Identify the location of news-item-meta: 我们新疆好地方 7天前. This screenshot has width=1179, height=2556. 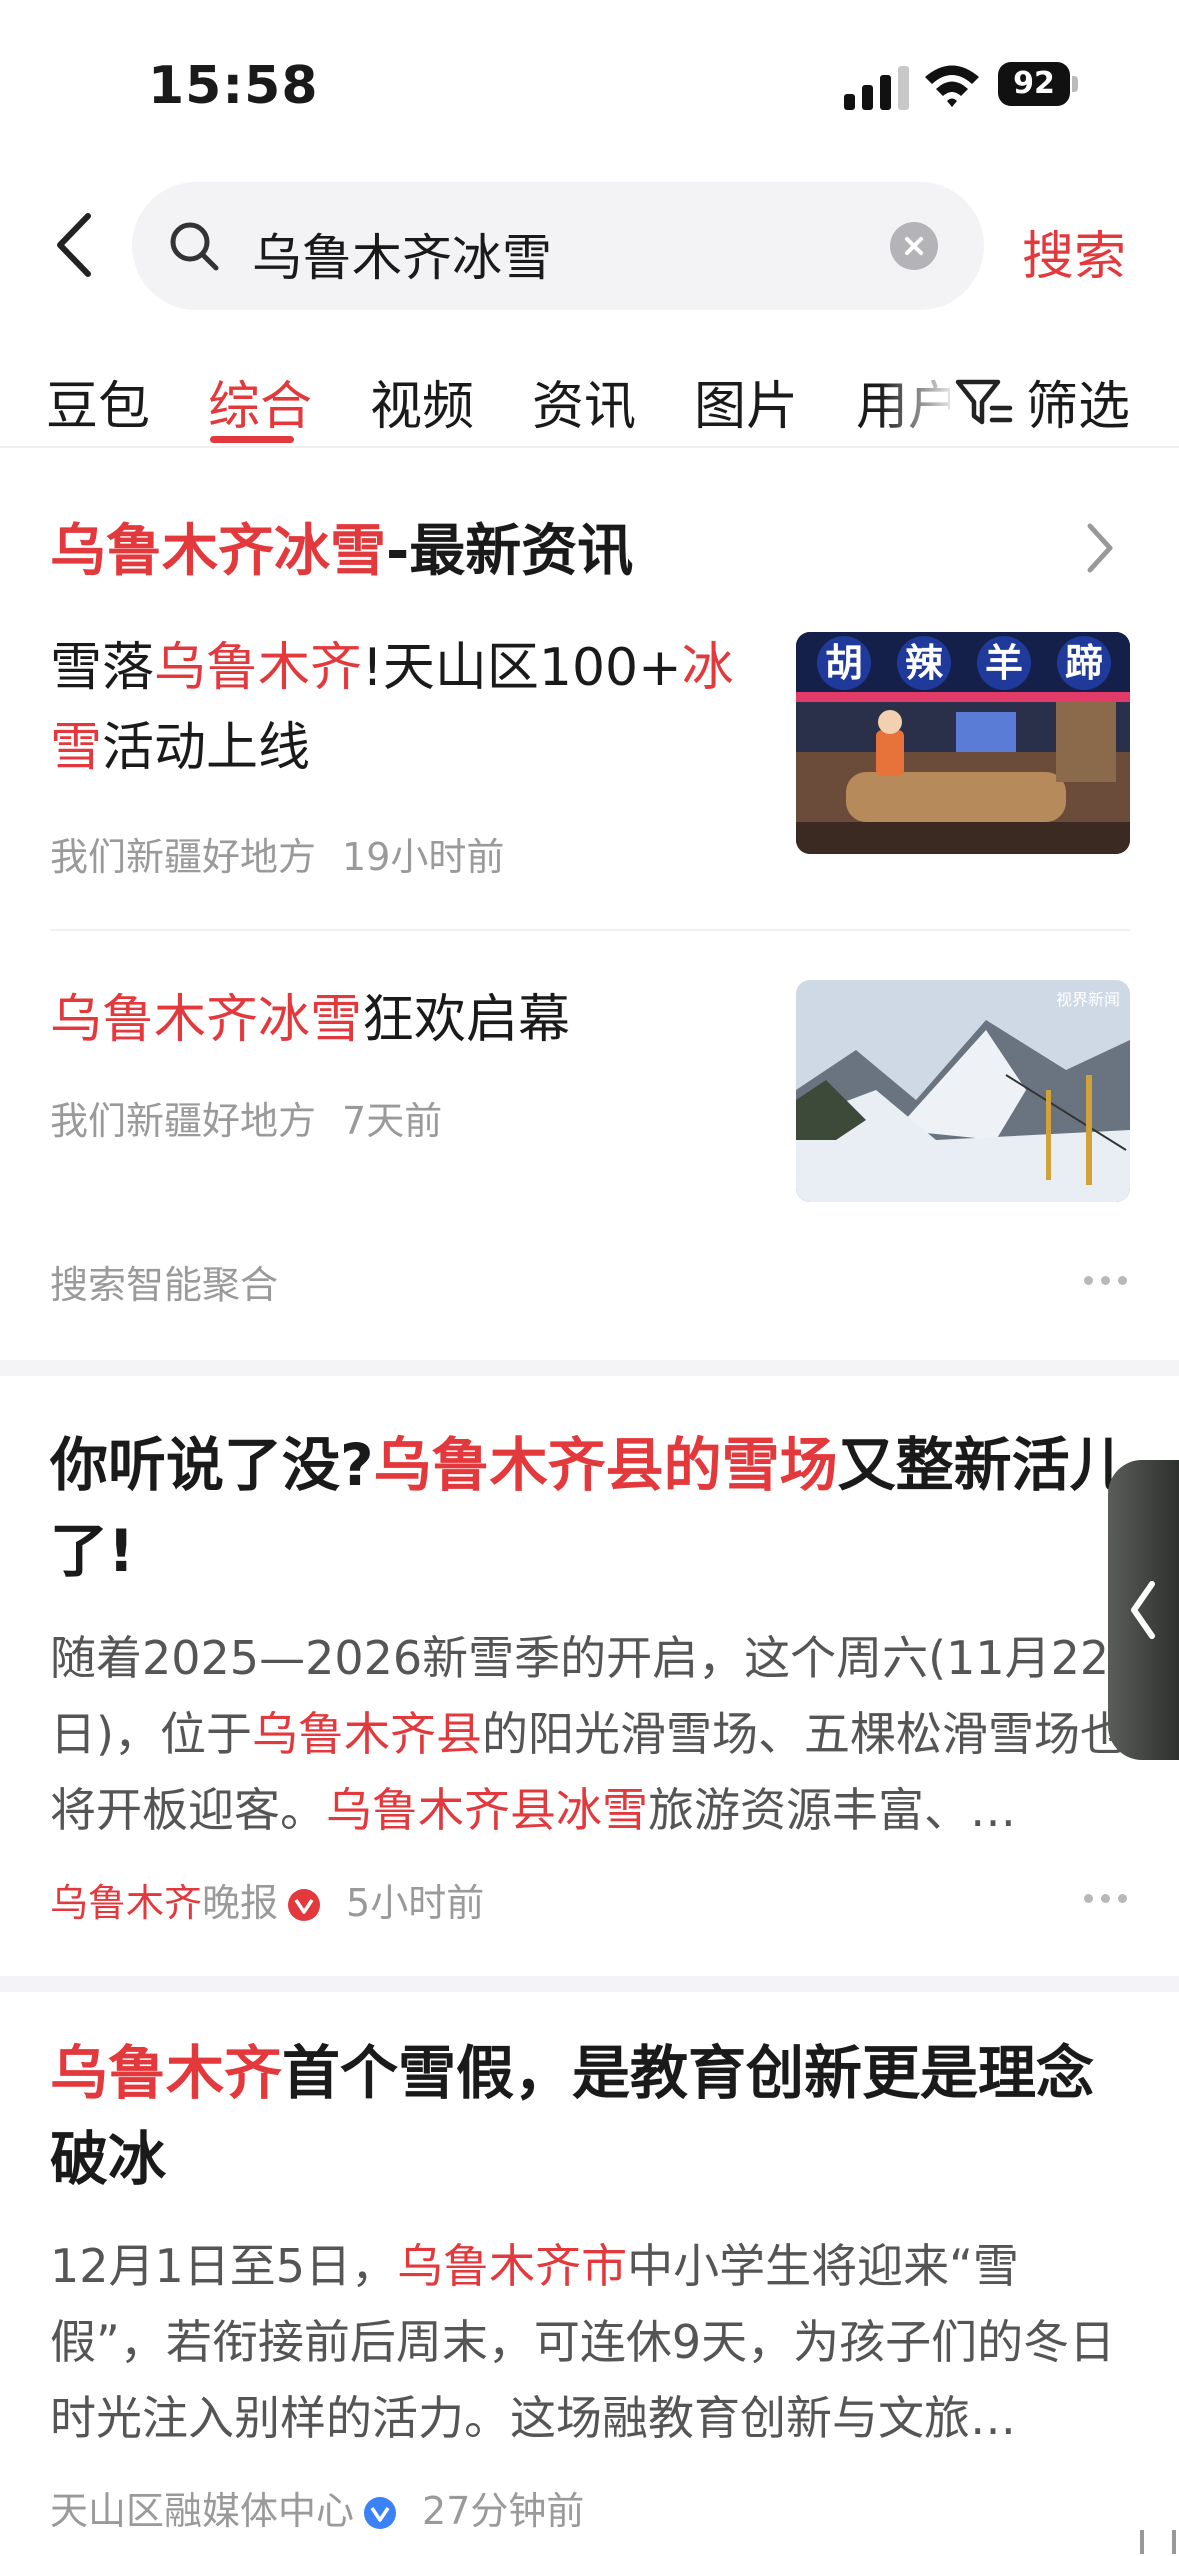
(246, 1117).